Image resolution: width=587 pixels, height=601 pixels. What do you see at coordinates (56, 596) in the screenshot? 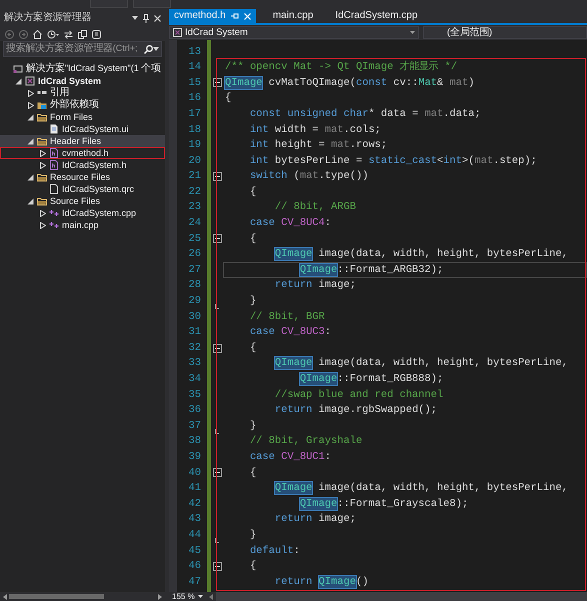
I see `scrollbar-thumb` at bounding box center [56, 596].